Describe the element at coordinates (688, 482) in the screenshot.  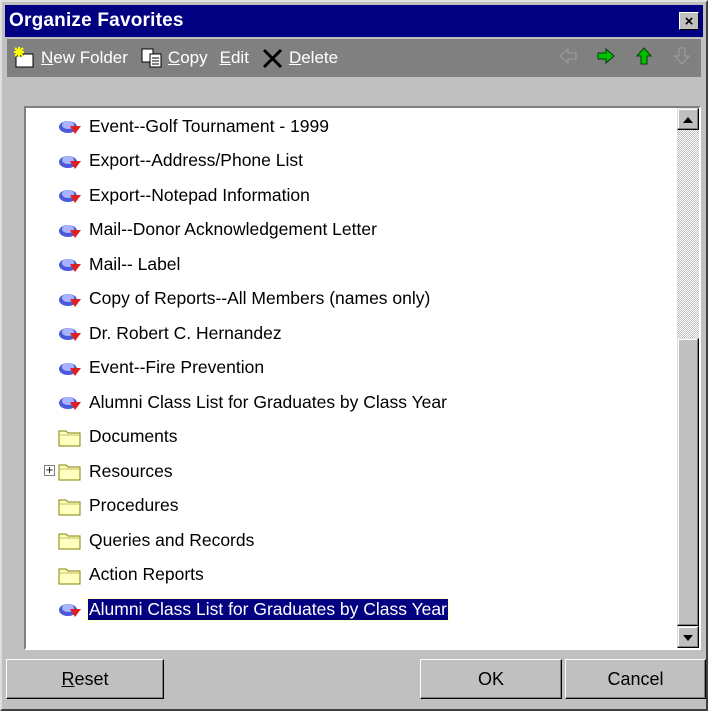
I see `scrollbar-thumb` at that location.